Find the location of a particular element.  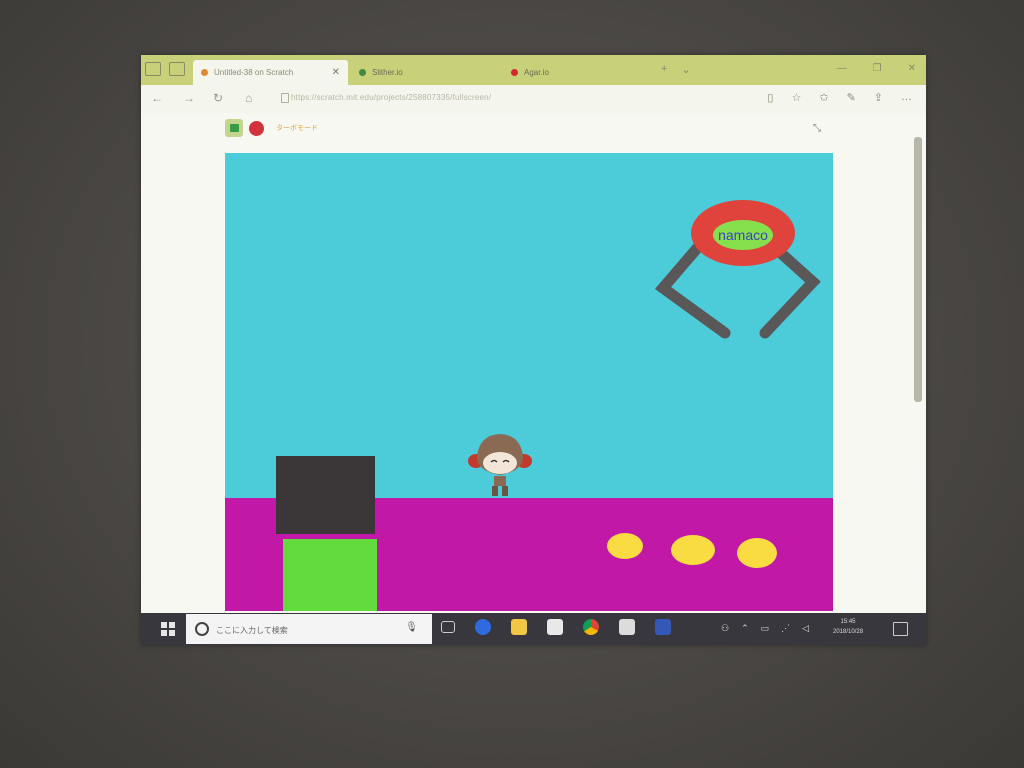

tab-label: Agar.io is located at coordinates (536, 72).